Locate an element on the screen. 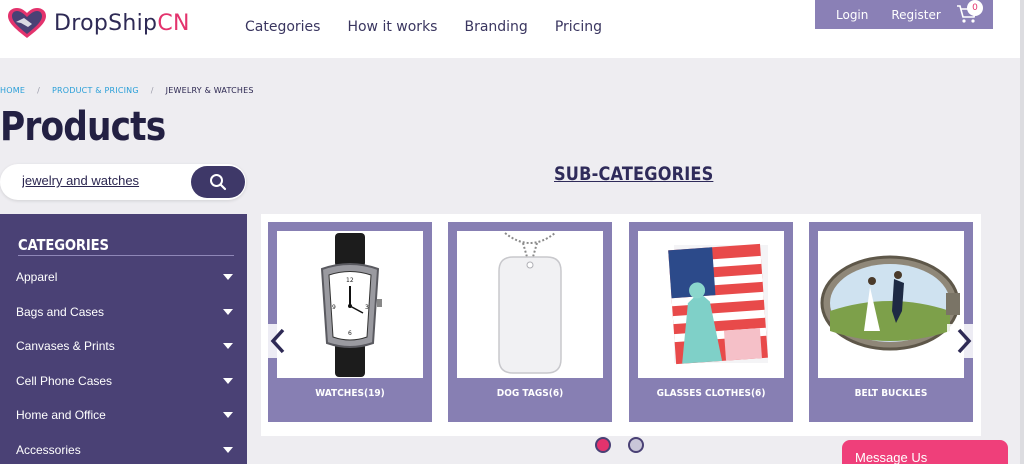  breadcrumb-home: HOME is located at coordinates (12, 90).